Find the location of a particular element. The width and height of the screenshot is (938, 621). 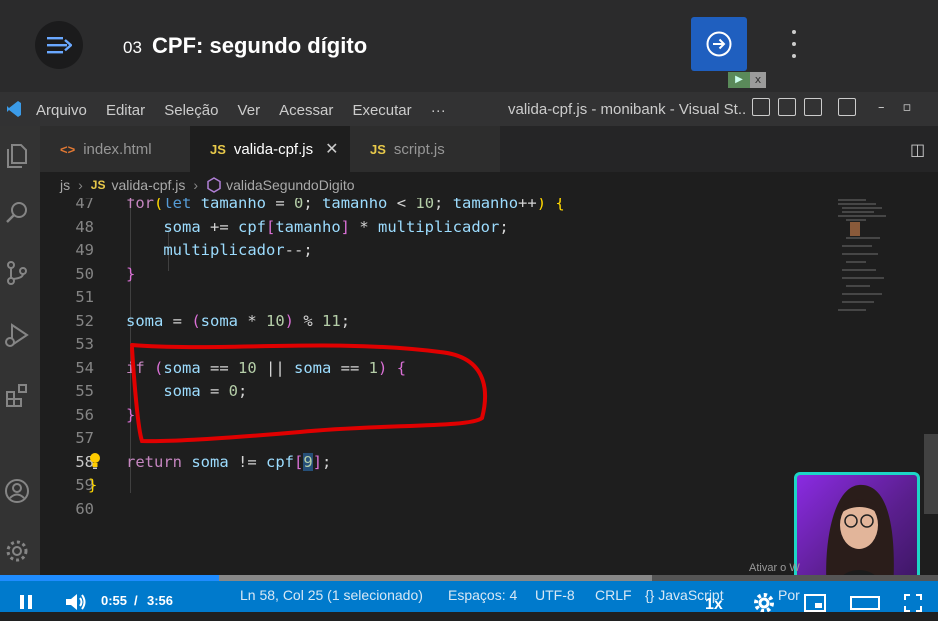

method-symbol-icon is located at coordinates (214, 185).